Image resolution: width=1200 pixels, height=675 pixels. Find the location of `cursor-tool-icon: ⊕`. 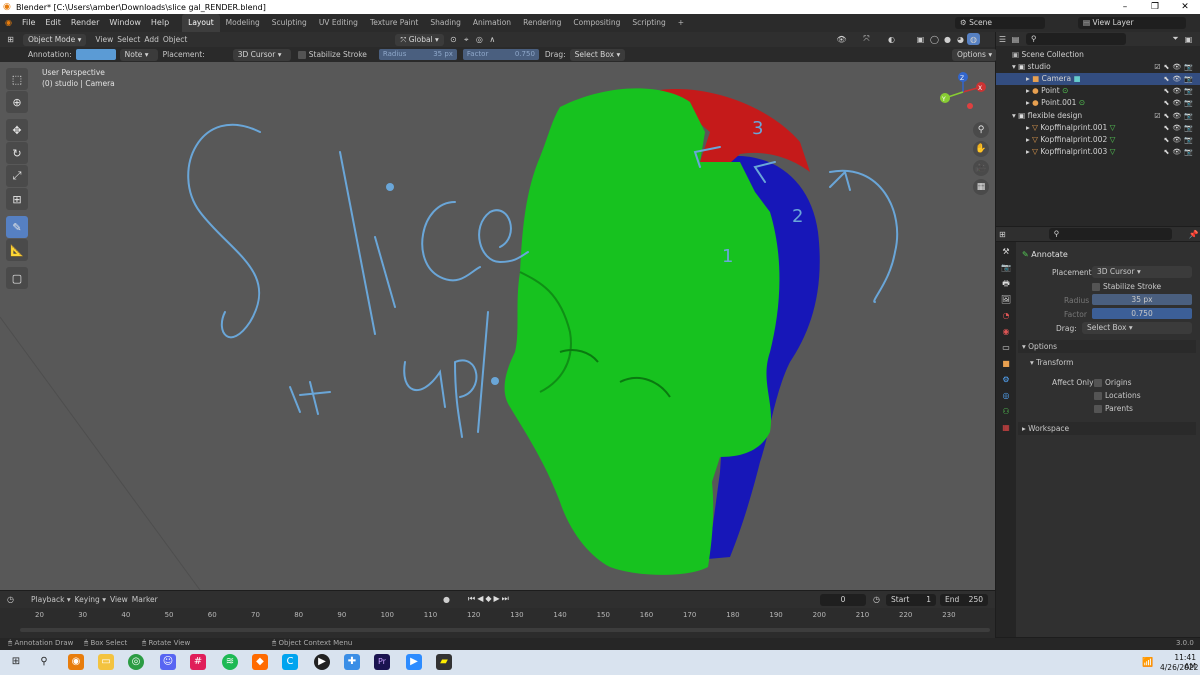

cursor-tool-icon: ⊕ is located at coordinates (17, 102).